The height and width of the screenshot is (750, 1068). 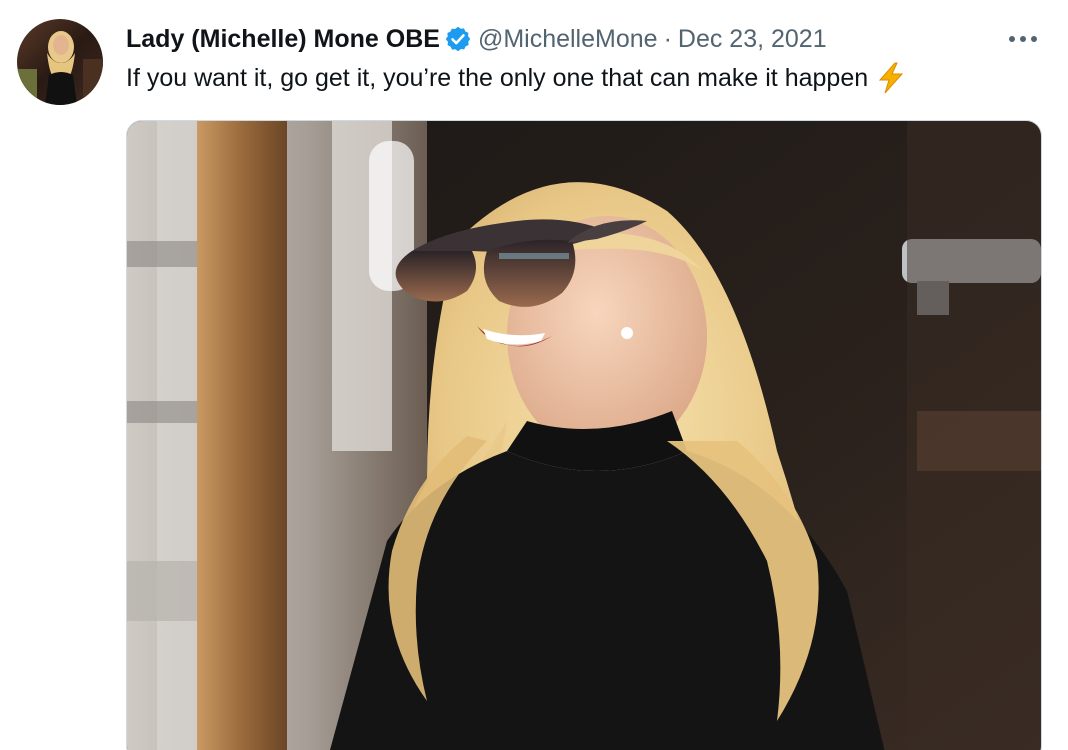 What do you see at coordinates (283, 39) in the screenshot?
I see `display-name: Lady (Michelle) Mone OBE` at bounding box center [283, 39].